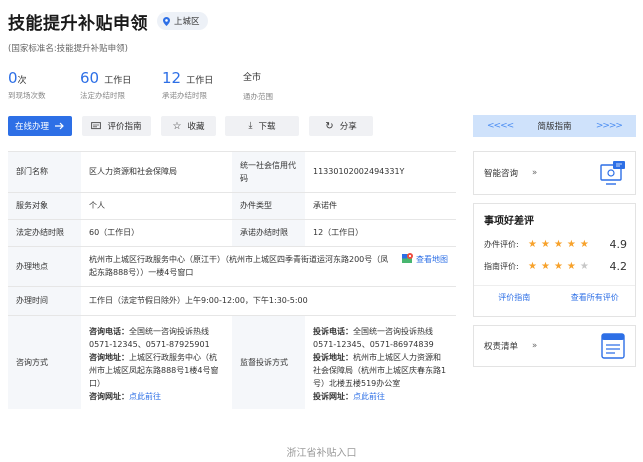  What do you see at coordinates (13, 78) in the screenshot?
I see `stat-value: 0` at bounding box center [13, 78].